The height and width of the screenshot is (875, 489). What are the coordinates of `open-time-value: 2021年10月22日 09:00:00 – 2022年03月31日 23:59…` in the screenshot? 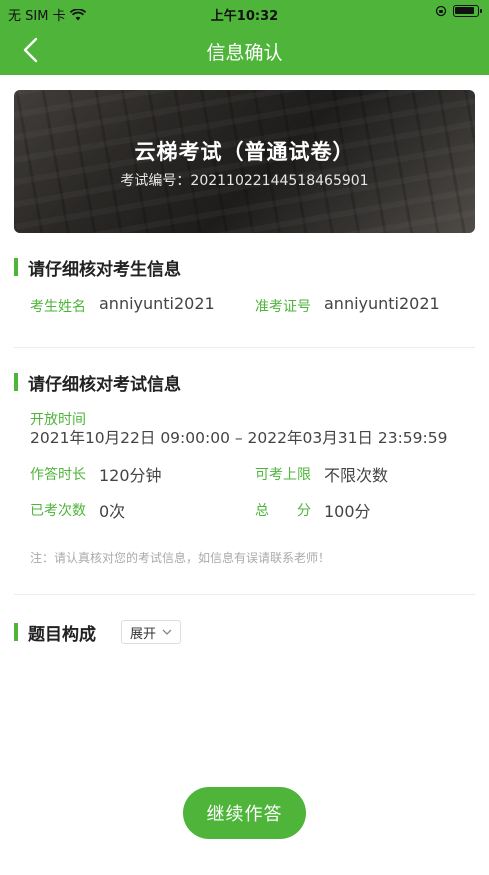 It's located at (239, 438).